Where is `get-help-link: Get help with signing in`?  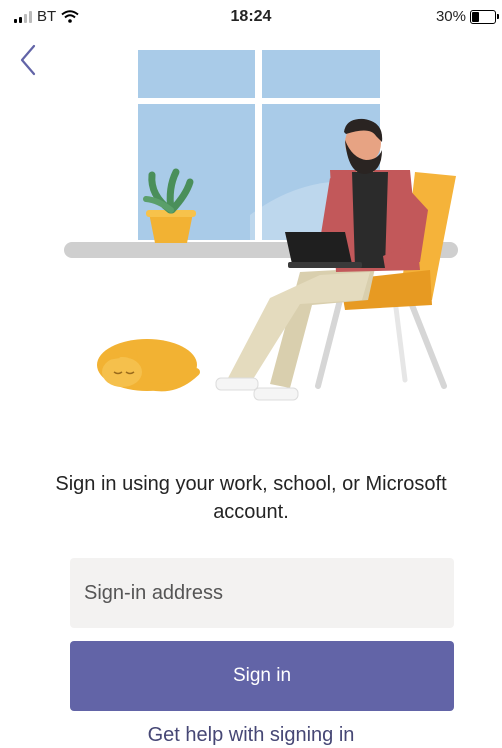
get-help-link: Get help with signing in is located at coordinates (251, 735).